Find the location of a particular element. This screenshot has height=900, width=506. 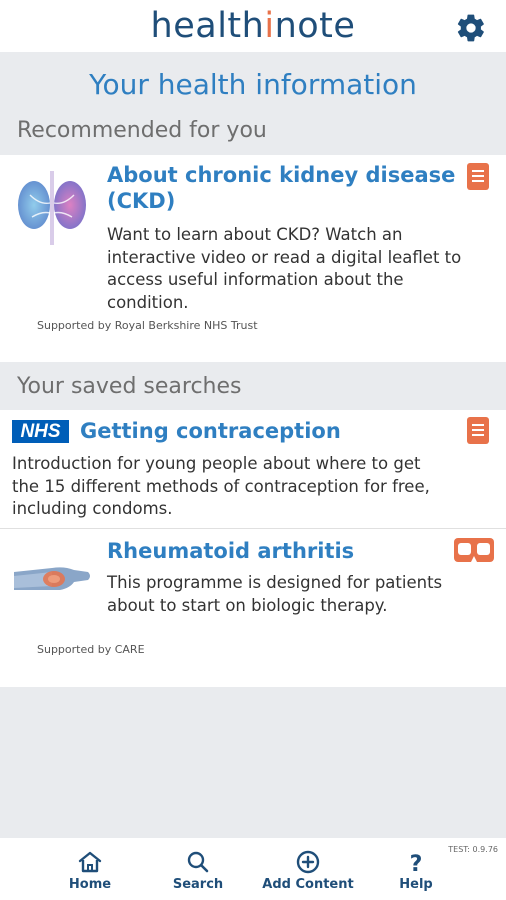

search-icon is located at coordinates (198, 862).